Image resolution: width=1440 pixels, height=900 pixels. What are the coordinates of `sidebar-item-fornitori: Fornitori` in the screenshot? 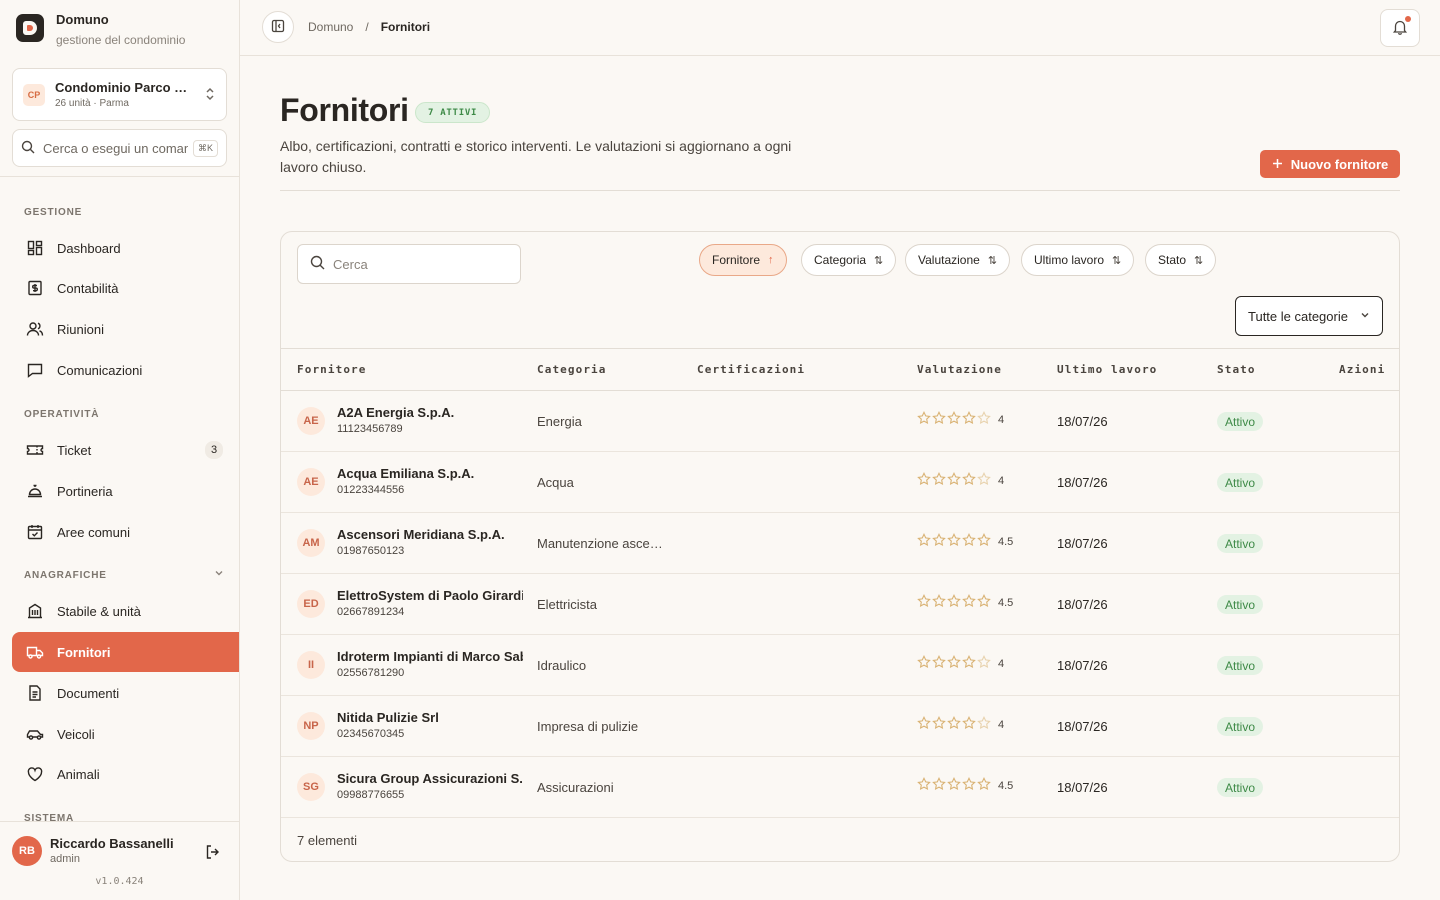 It's located at (125, 652).